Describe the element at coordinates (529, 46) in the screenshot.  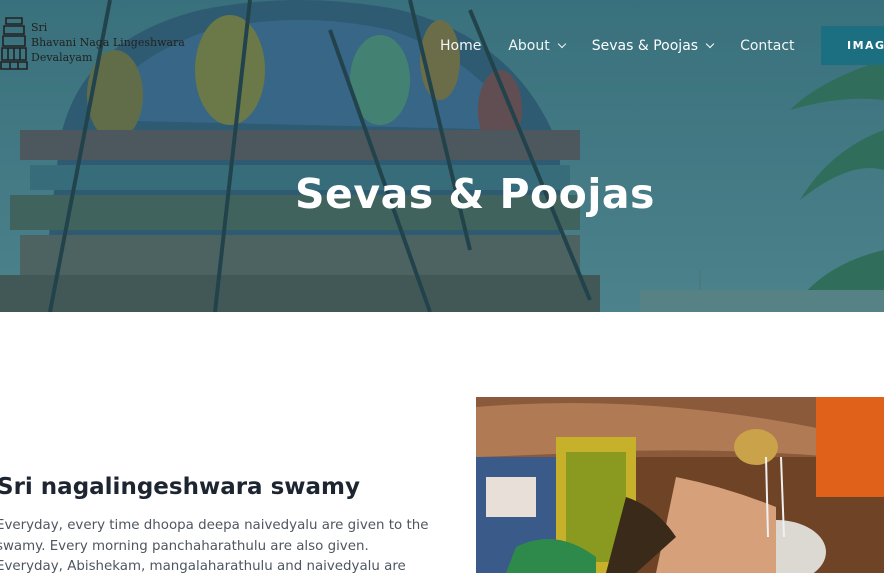
I see `nav-item-label: About` at that location.